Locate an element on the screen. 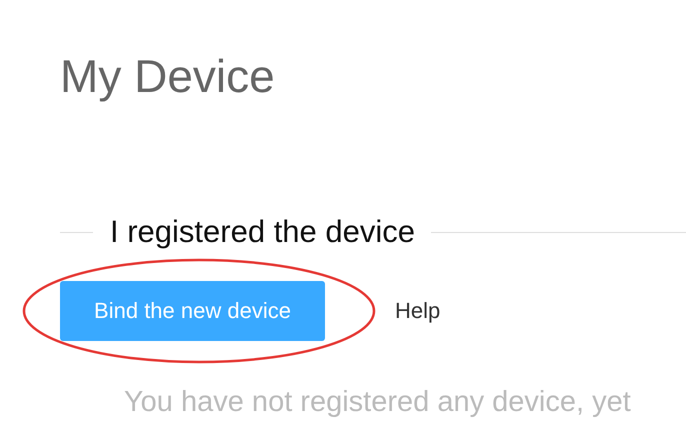 Image resolution: width=686 pixels, height=423 pixels. page-title: My Device is located at coordinates (168, 76).